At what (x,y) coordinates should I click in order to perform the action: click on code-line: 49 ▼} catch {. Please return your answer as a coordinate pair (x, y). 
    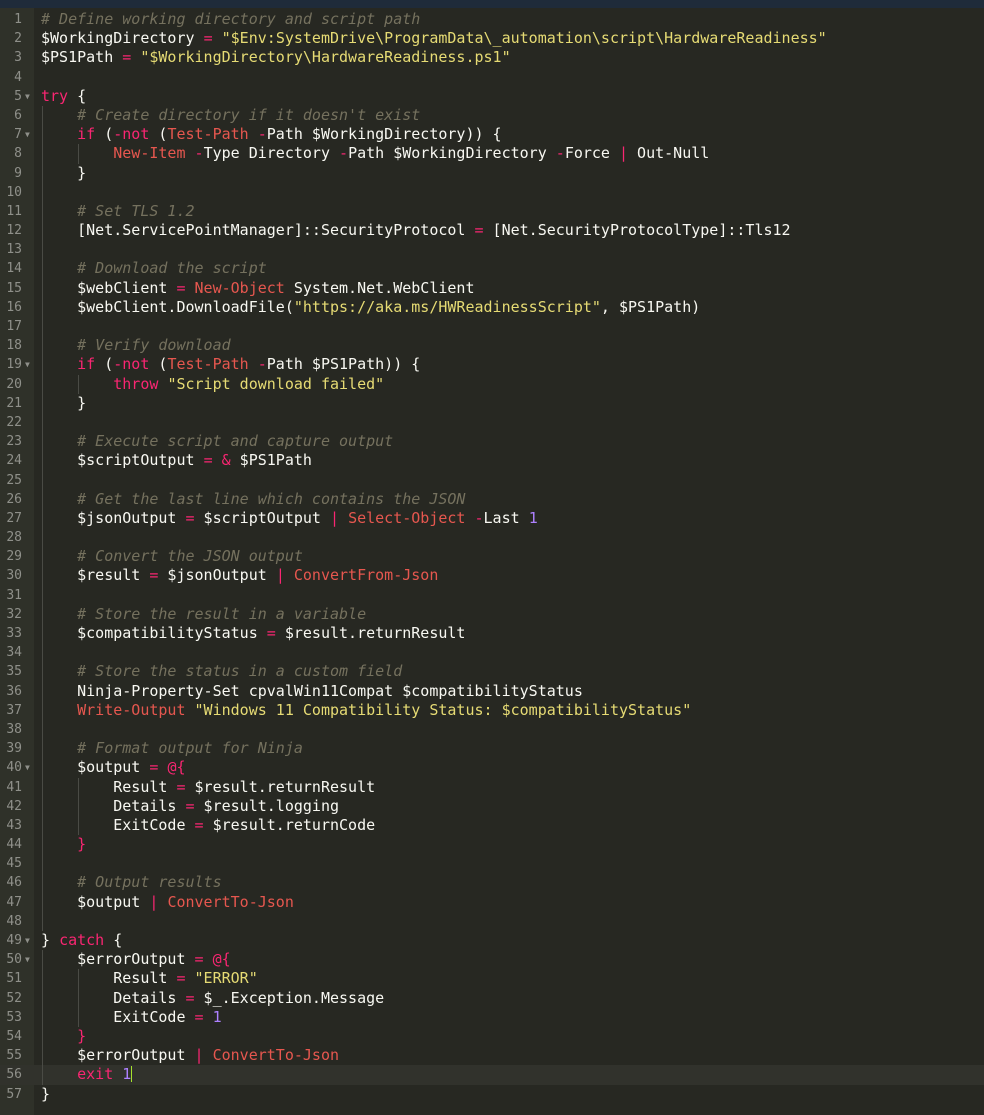
    Looking at the image, I should click on (492, 940).